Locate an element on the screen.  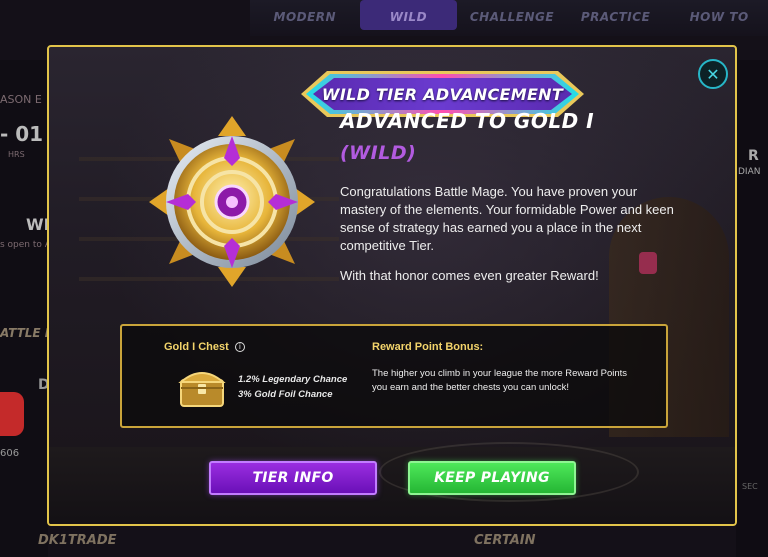
close-button: ✕ is located at coordinates (713, 74).